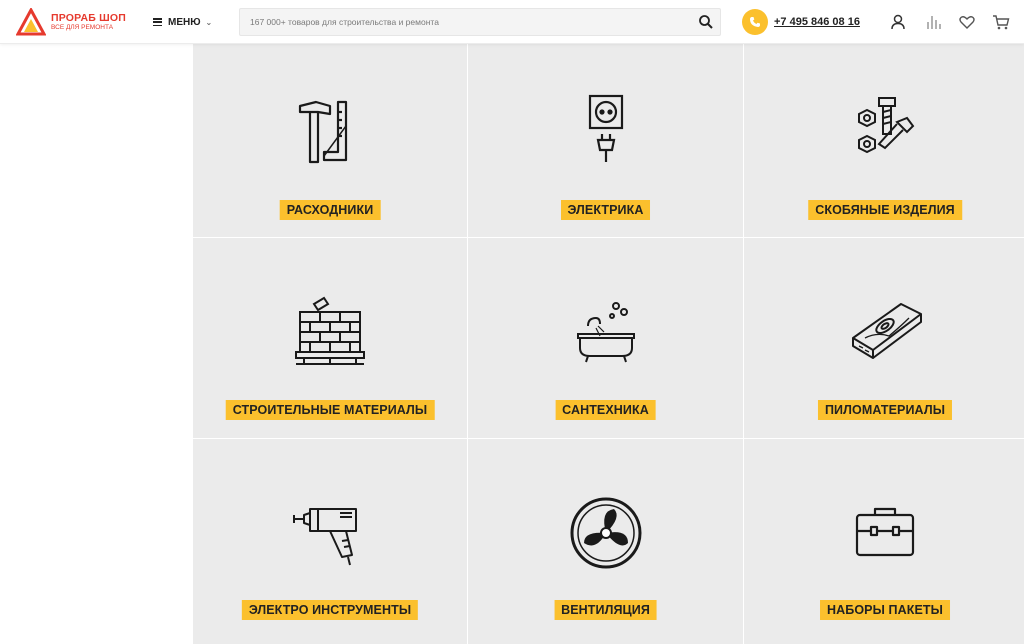 Image resolution: width=1024 pixels, height=644 pixels. I want to click on bathtub-icon, so click(605, 332).